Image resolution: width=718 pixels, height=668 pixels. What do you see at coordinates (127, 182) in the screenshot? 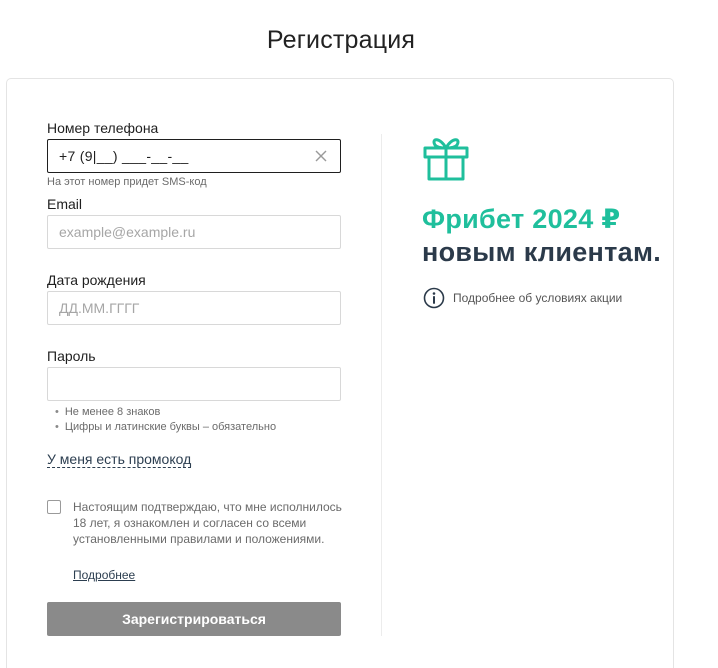
I see `phone-hint: На этот номер придет SMS-код` at bounding box center [127, 182].